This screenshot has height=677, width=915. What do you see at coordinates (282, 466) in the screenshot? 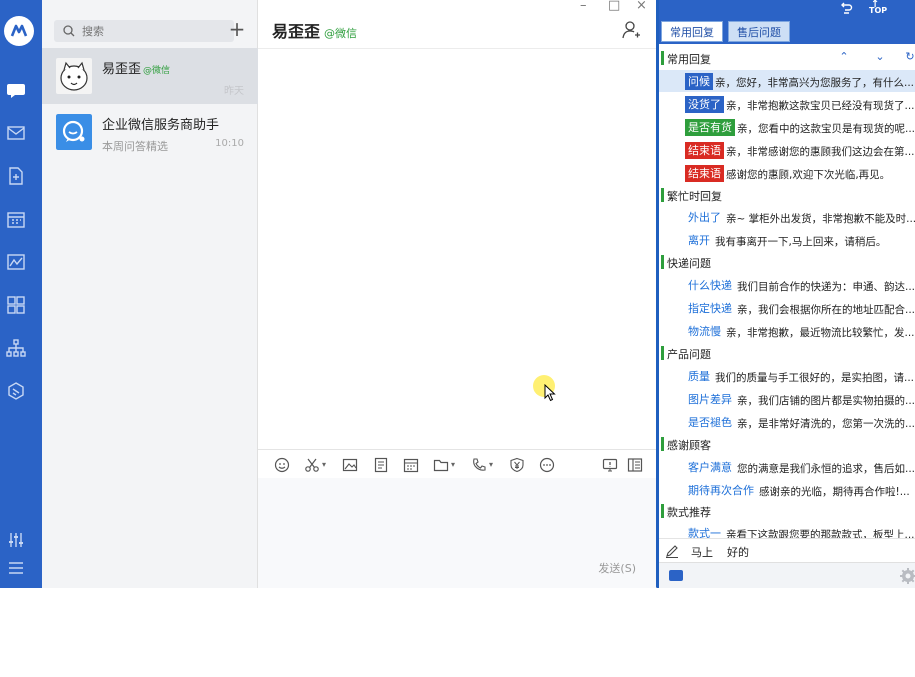
I see `emoji-icon` at bounding box center [282, 466].